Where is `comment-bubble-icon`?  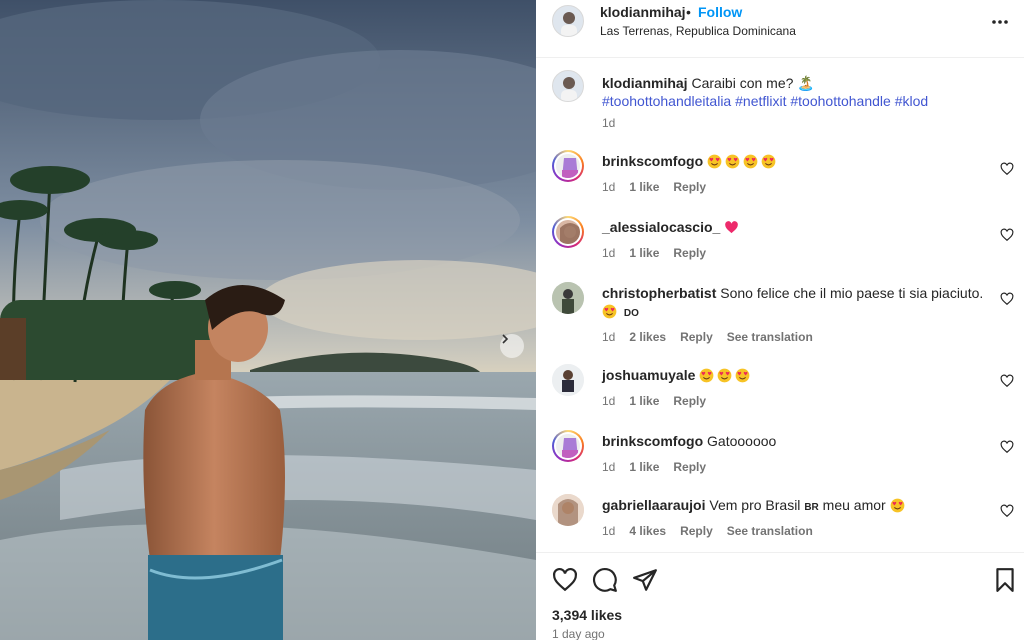
comment-bubble-icon is located at coordinates (605, 580).